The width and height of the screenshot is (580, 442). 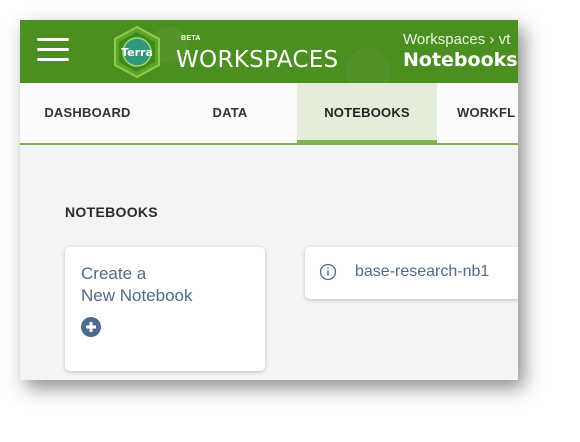 I want to click on terra-logo: Terra, so click(x=137, y=52).